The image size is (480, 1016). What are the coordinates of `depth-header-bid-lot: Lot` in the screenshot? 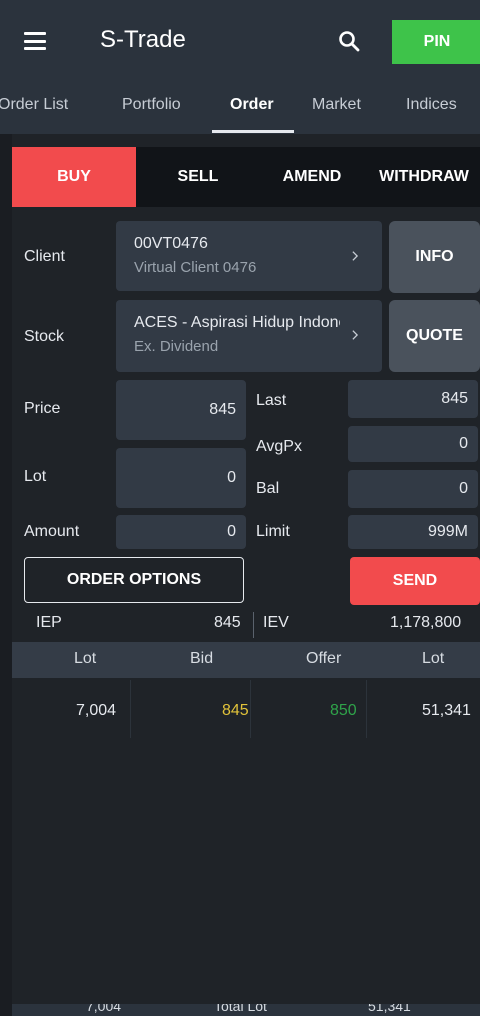 It's located at (85, 658).